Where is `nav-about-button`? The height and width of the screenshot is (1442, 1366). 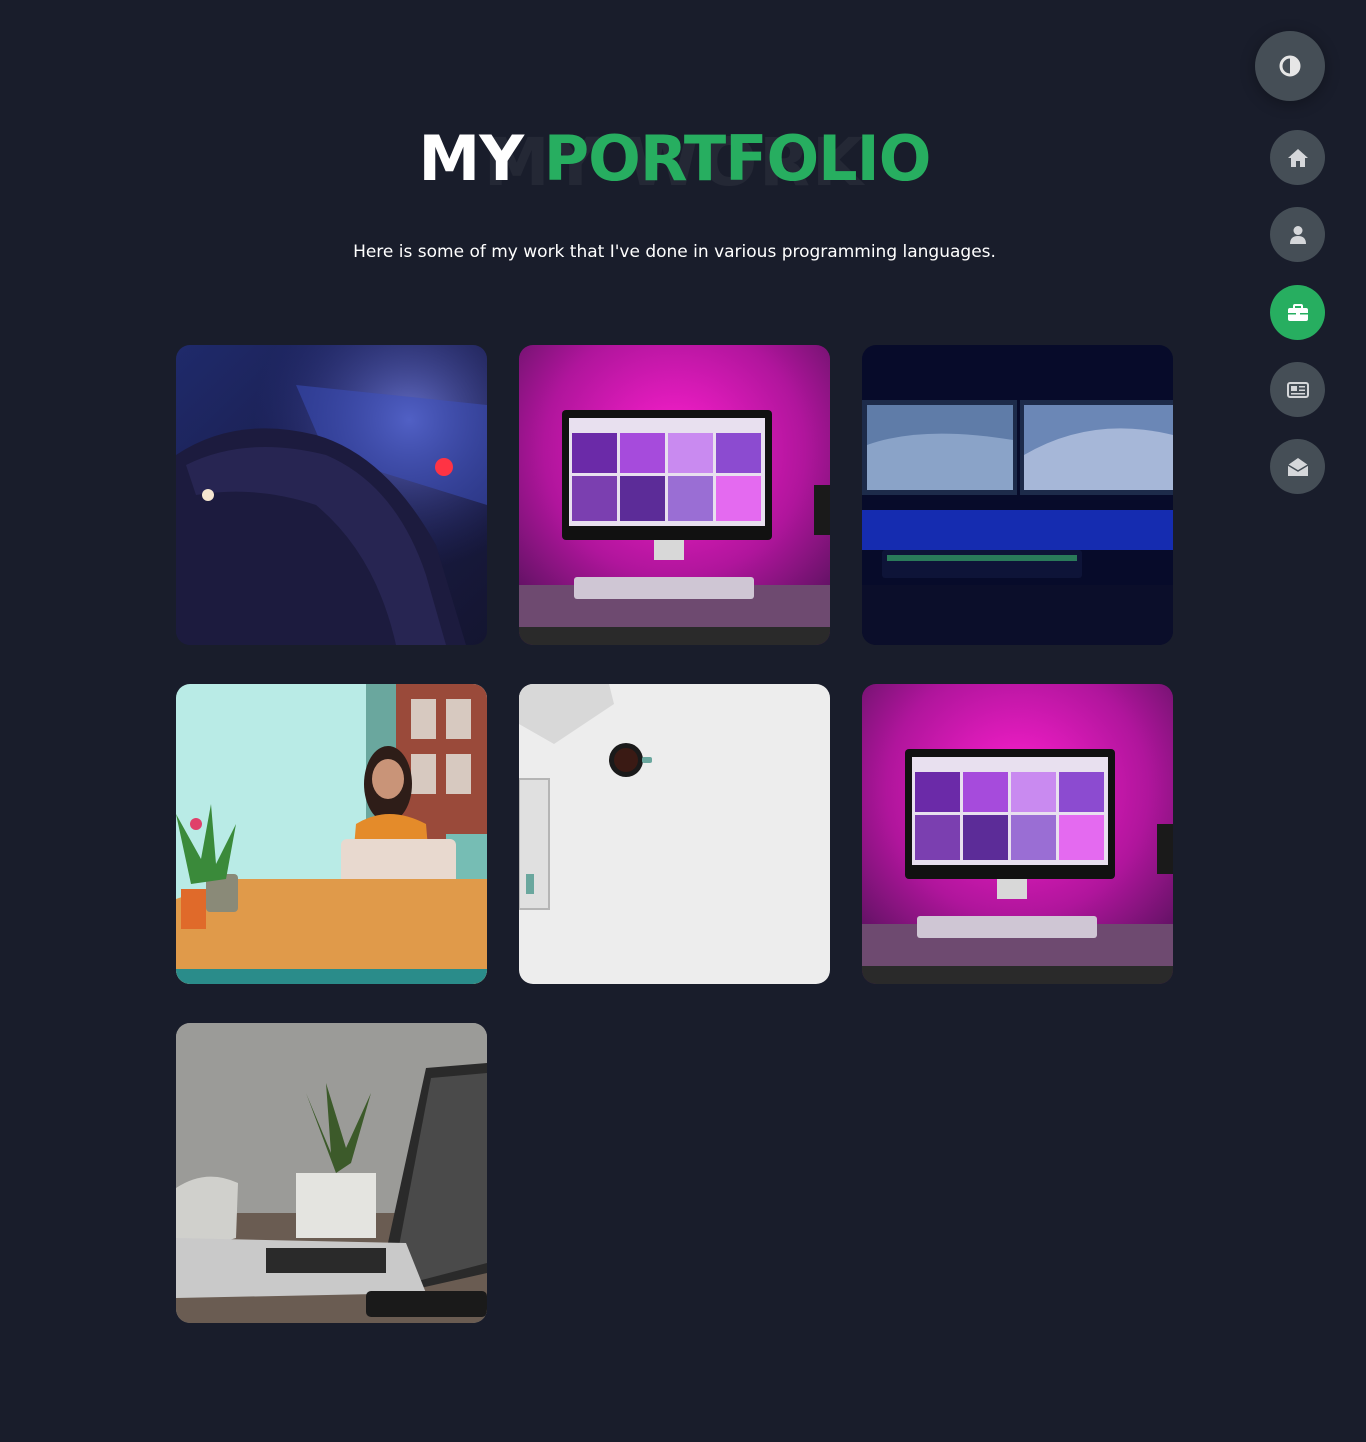 nav-about-button is located at coordinates (1297, 234).